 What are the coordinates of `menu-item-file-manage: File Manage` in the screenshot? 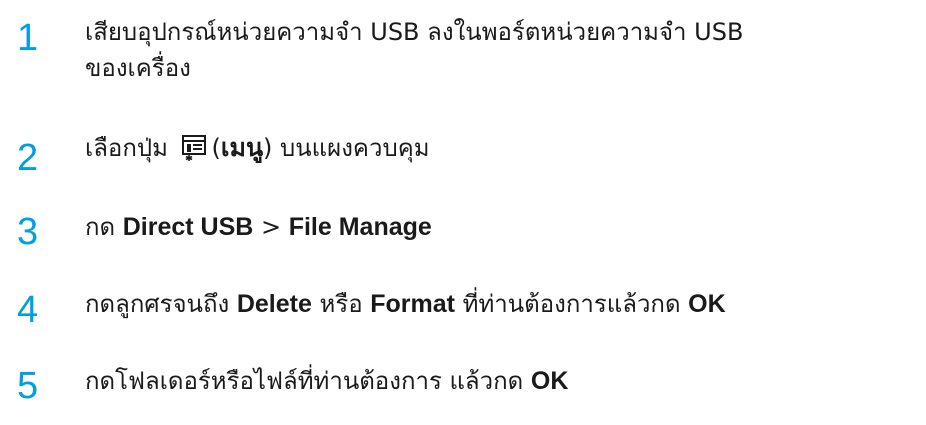 It's located at (360, 227).